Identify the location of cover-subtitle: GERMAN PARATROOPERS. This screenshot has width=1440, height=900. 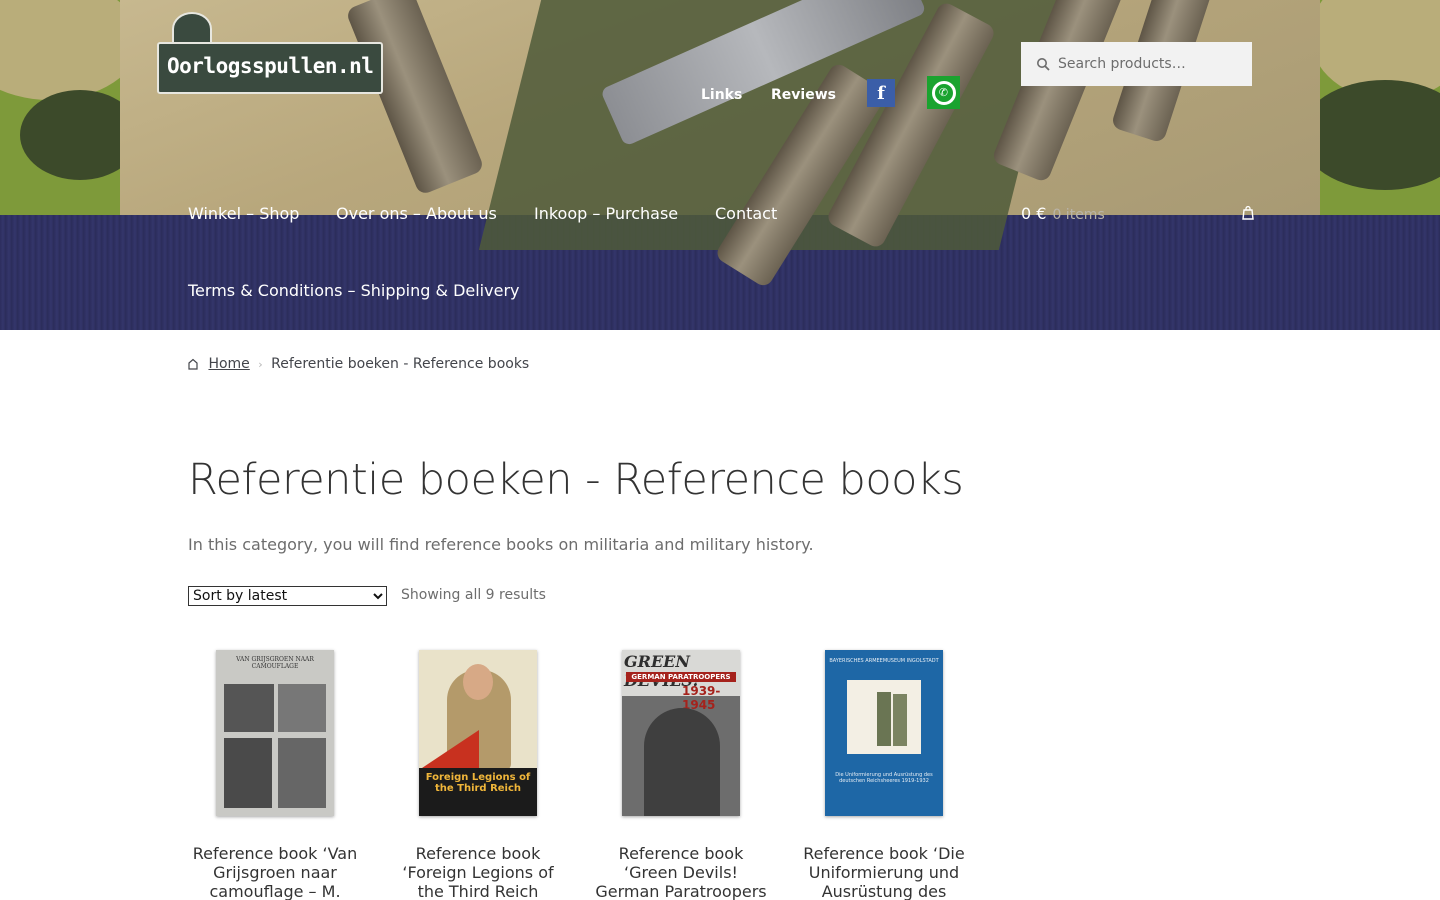
(681, 677).